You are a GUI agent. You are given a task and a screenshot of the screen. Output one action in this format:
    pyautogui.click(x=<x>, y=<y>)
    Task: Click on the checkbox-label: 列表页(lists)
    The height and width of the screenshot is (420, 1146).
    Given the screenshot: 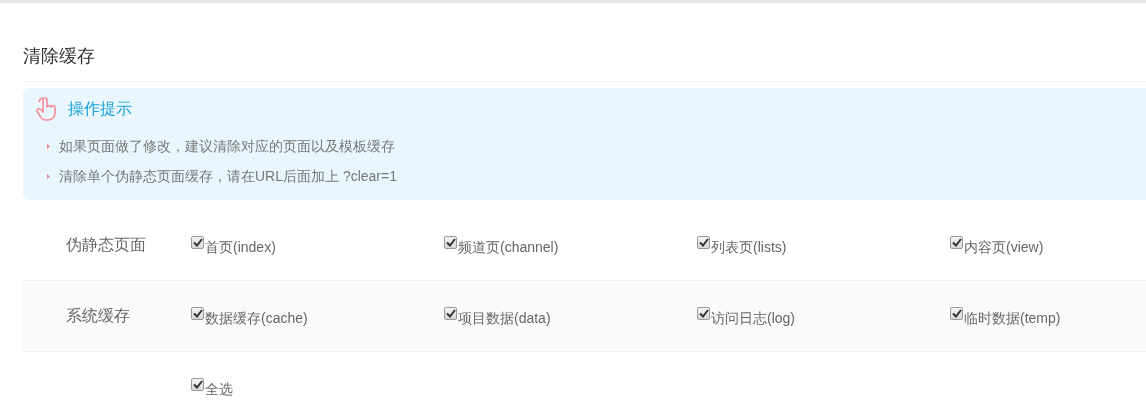 What is the action you would take?
    pyautogui.click(x=749, y=246)
    